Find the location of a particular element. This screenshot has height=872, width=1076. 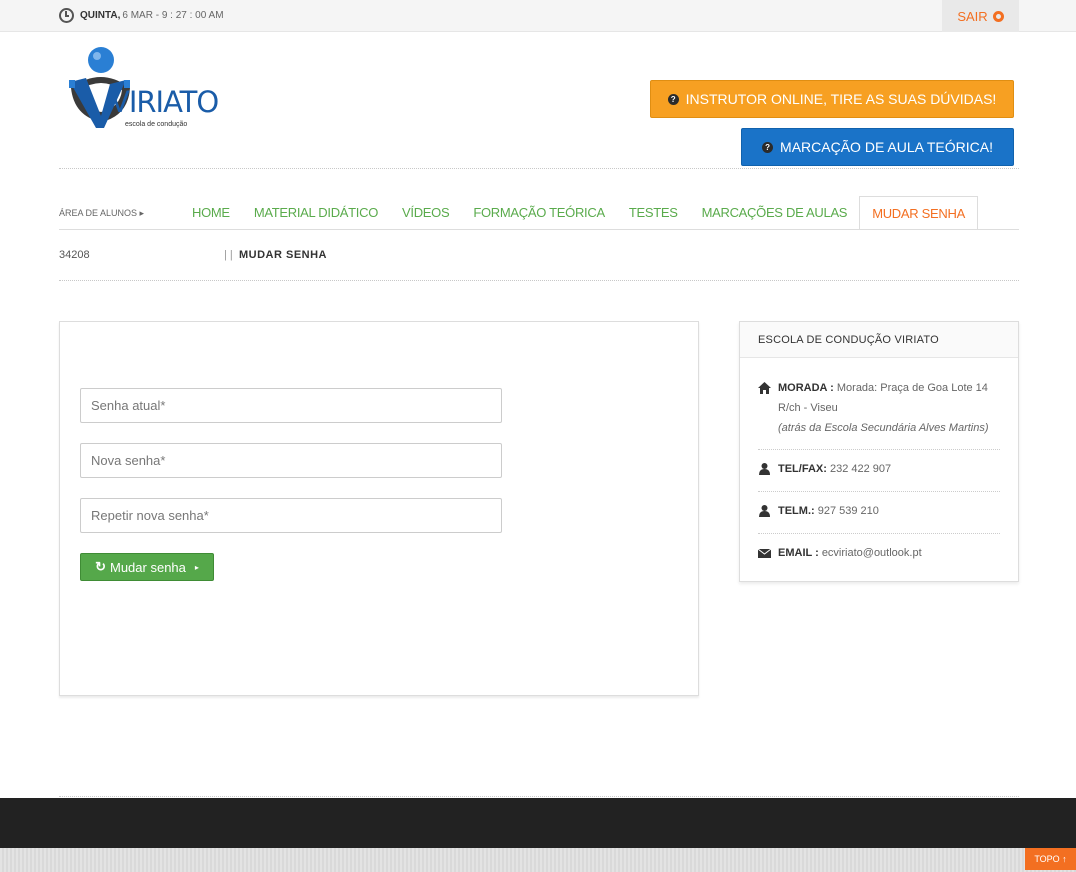

email-value: ecviriato@outlook.pt is located at coordinates (871, 553).